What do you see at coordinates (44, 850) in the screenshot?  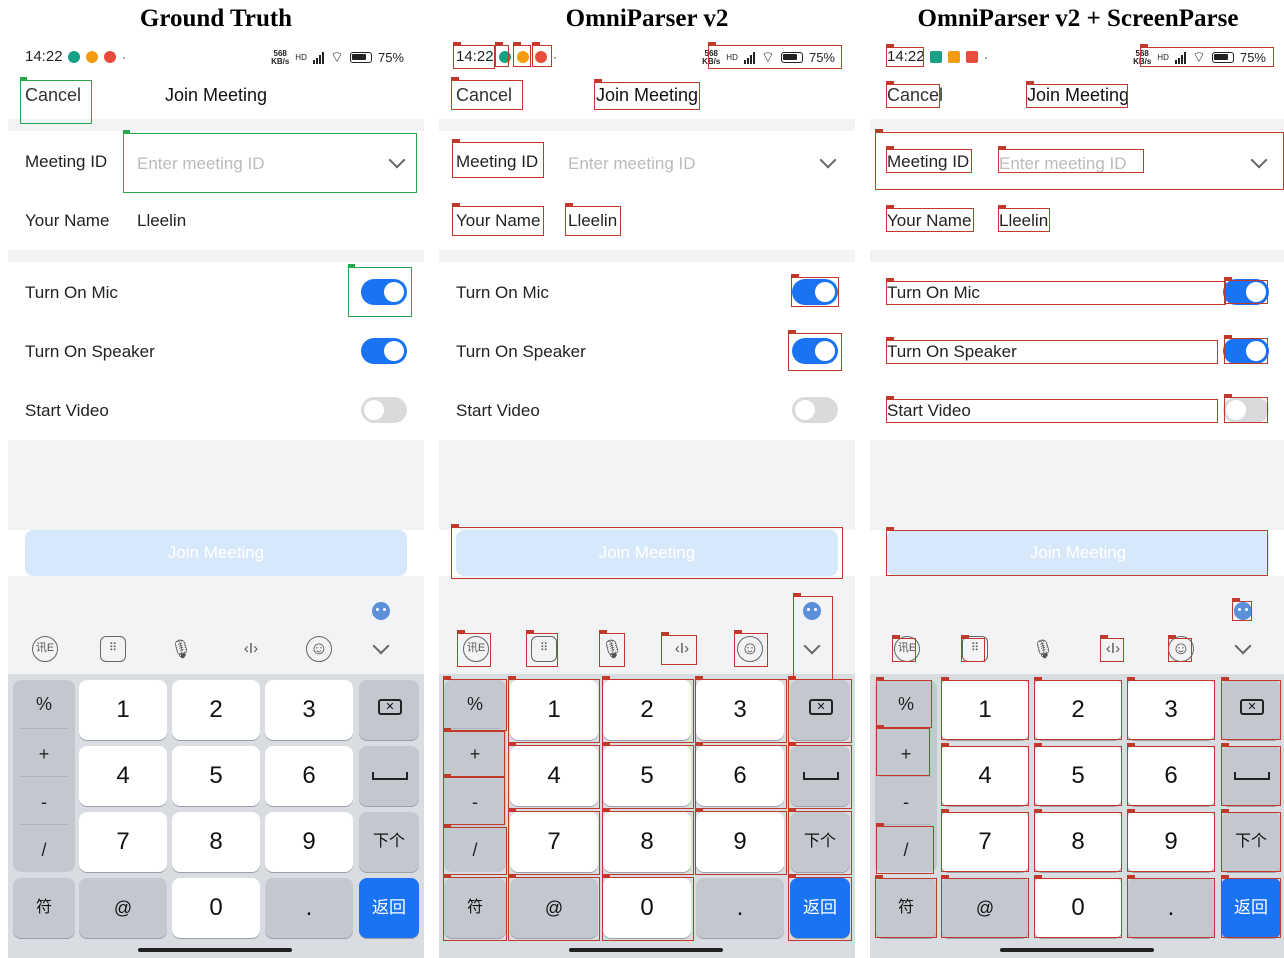 I see `key-slash: /` at bounding box center [44, 850].